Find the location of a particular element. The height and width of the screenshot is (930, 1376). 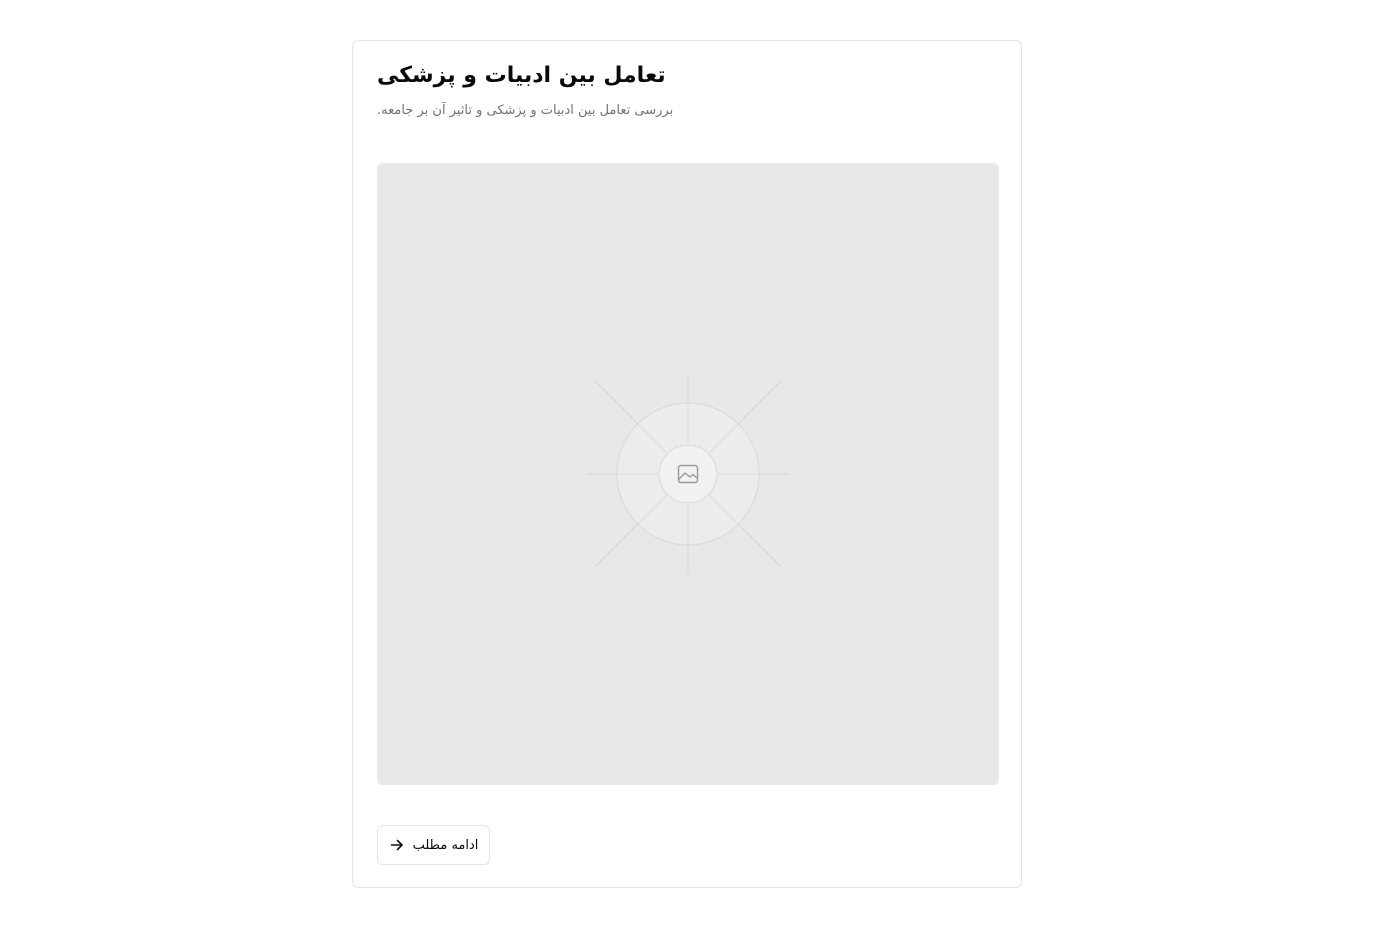

arrow-right-icon is located at coordinates (397, 845).